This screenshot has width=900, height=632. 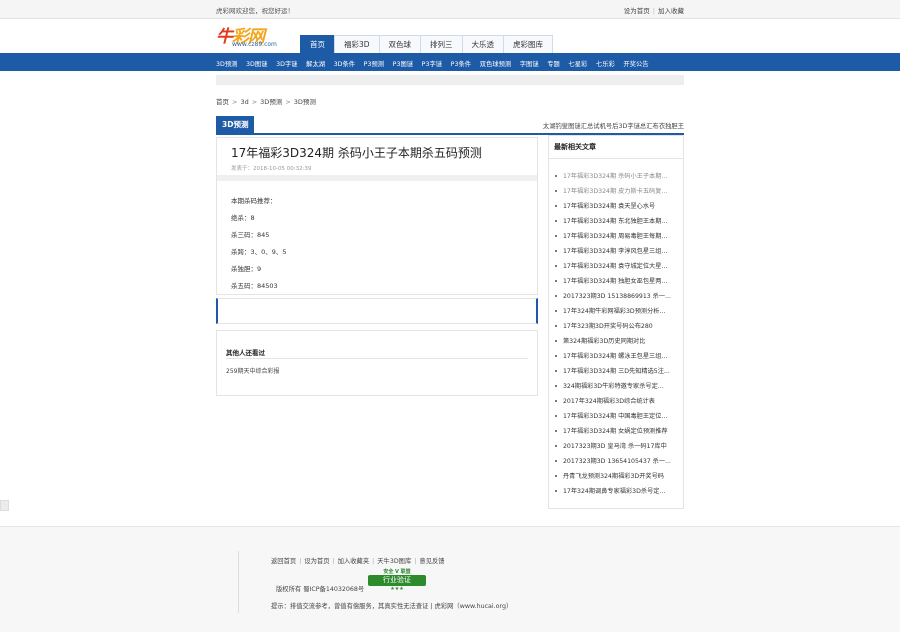 What do you see at coordinates (317, 44) in the screenshot?
I see `nav-home: 首页` at bounding box center [317, 44].